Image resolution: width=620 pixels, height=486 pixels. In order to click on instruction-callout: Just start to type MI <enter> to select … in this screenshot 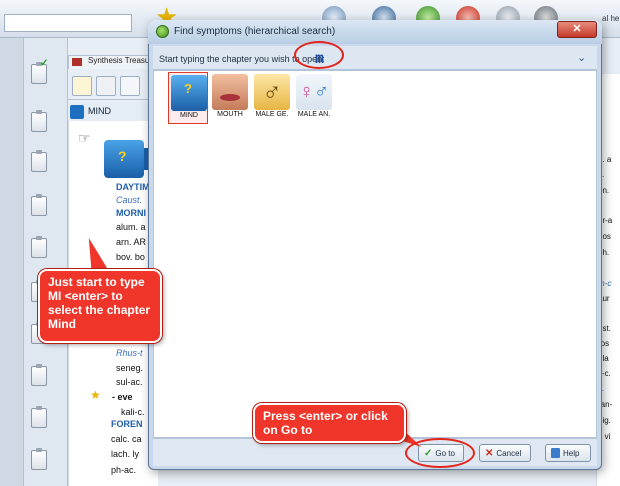, I will do `click(100, 306)`.